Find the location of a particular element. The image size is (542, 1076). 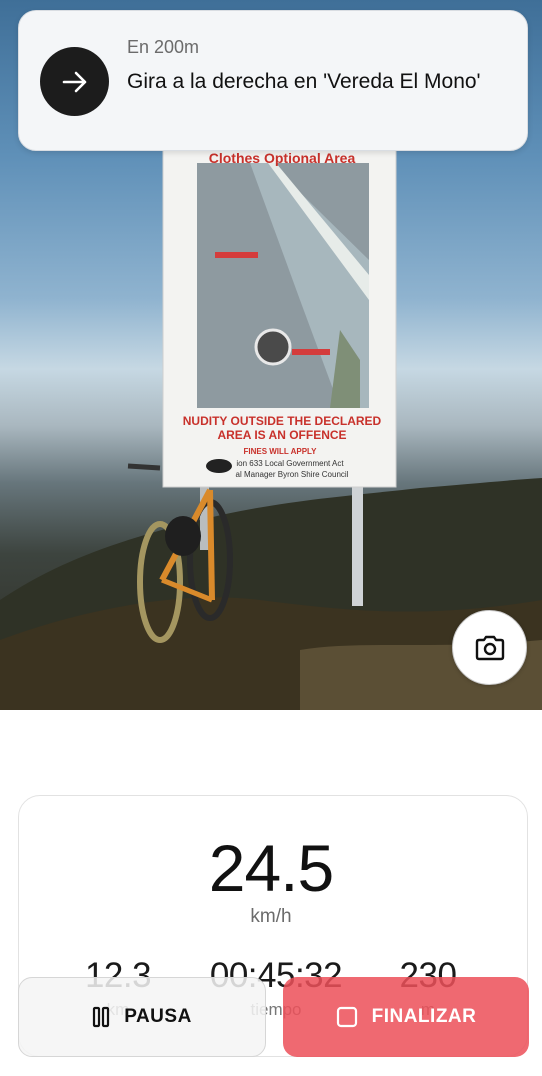

stop-icon is located at coordinates (346, 1017).